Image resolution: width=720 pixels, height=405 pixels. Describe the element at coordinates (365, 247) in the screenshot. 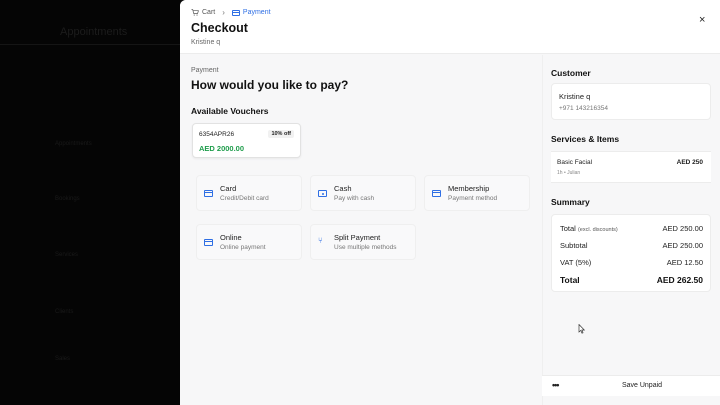

I see `payment-method-description: Use multiple methods` at that location.